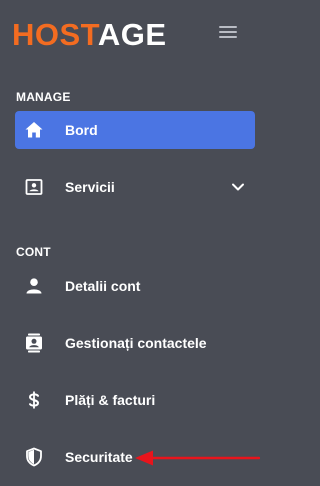 The image size is (320, 486). Describe the element at coordinates (34, 400) in the screenshot. I see `dollar-icon` at that location.